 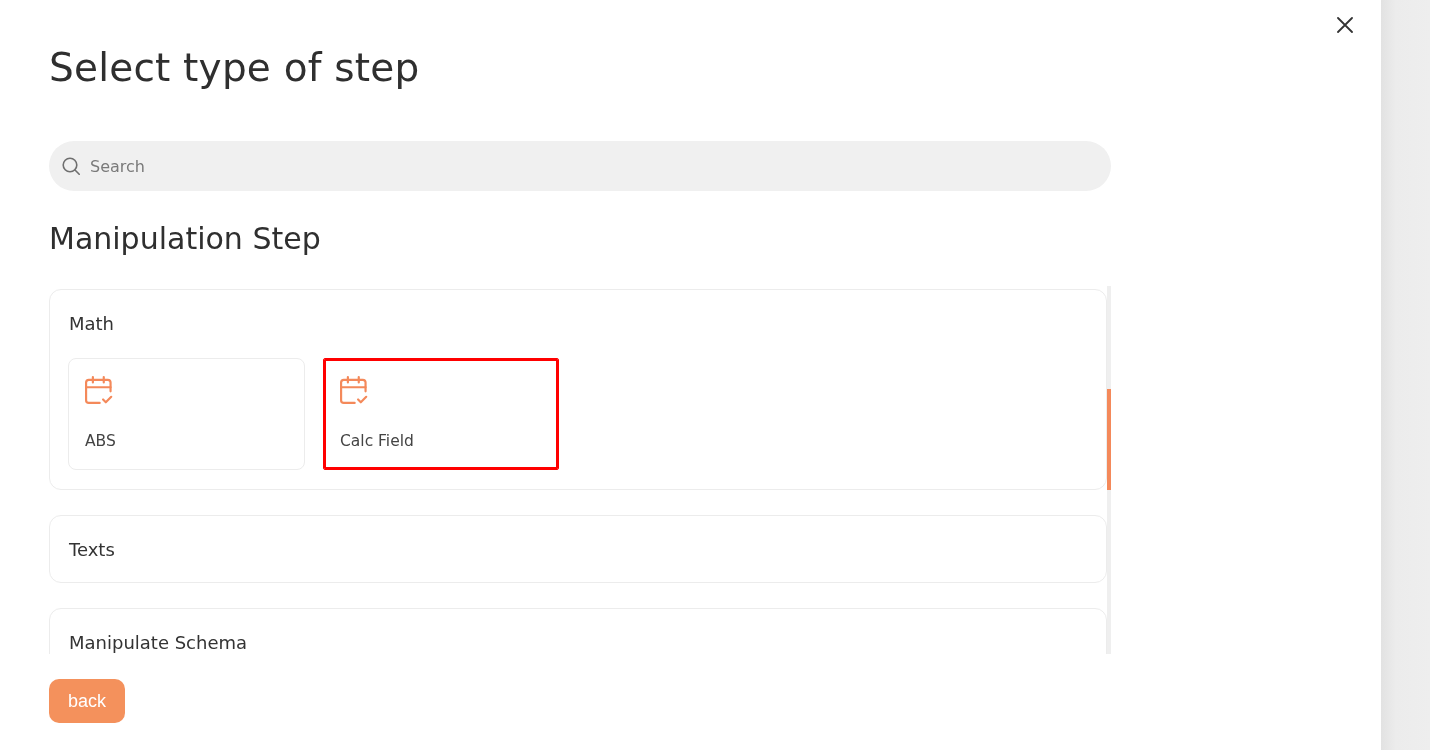 I want to click on dialog-title: Select type of step, so click(x=234, y=68).